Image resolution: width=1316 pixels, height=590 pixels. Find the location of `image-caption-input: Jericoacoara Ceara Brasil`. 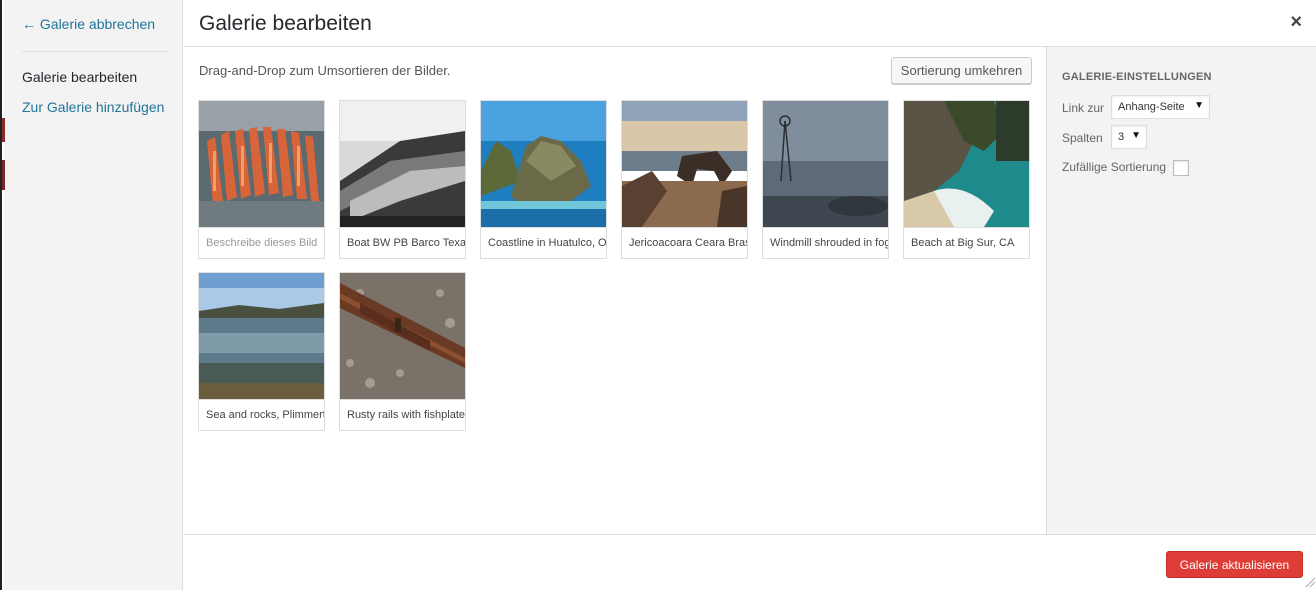

image-caption-input: Jericoacoara Ceara Brasil is located at coordinates (684, 242).